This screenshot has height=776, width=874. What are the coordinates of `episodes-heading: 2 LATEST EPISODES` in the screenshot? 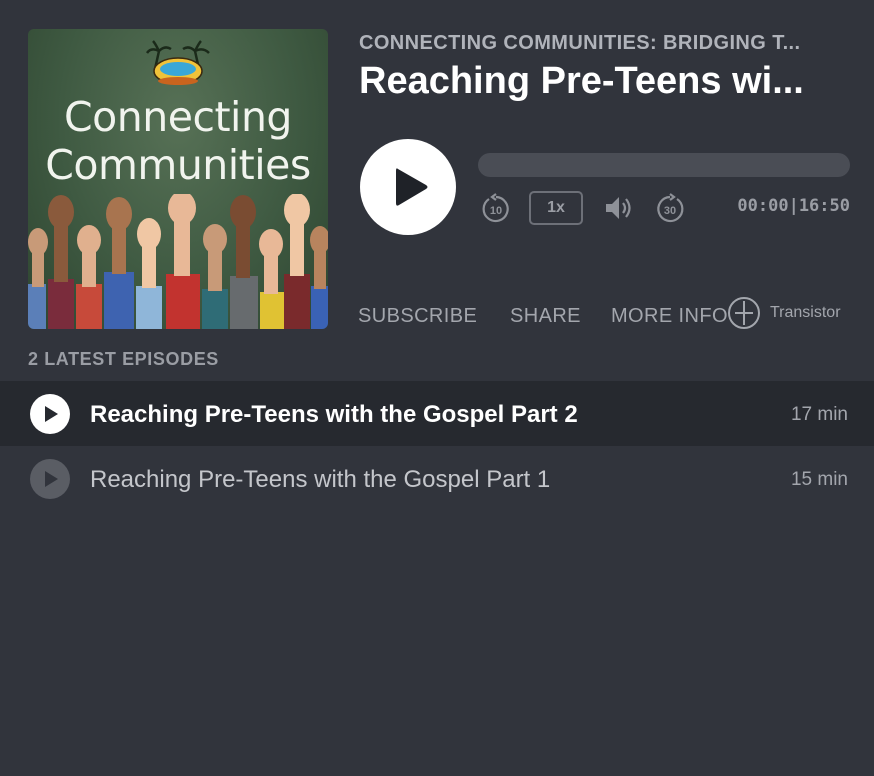 It's located at (123, 359).